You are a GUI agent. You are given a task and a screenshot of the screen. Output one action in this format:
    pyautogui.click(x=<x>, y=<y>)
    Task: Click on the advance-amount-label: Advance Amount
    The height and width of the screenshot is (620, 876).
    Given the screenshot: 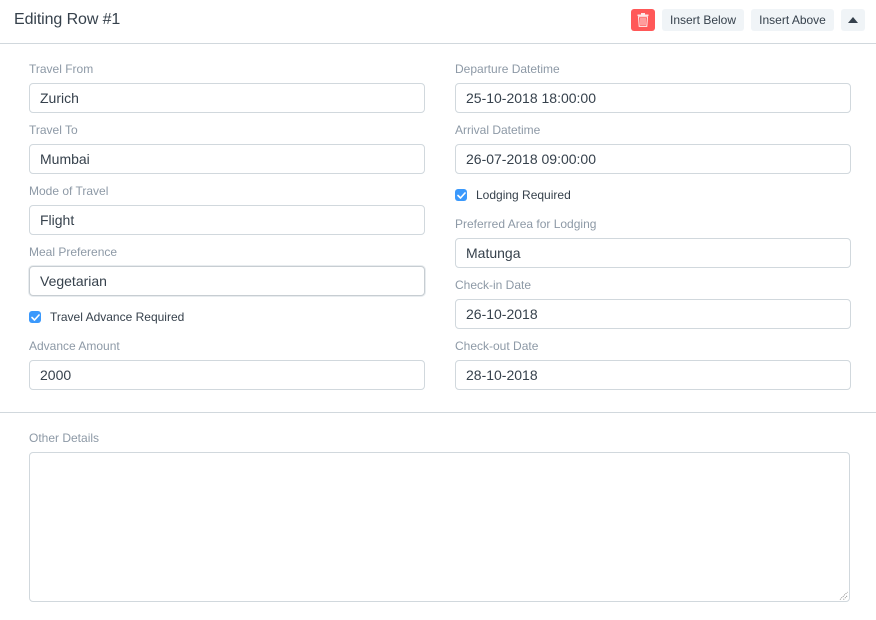 What is the action you would take?
    pyautogui.click(x=74, y=346)
    